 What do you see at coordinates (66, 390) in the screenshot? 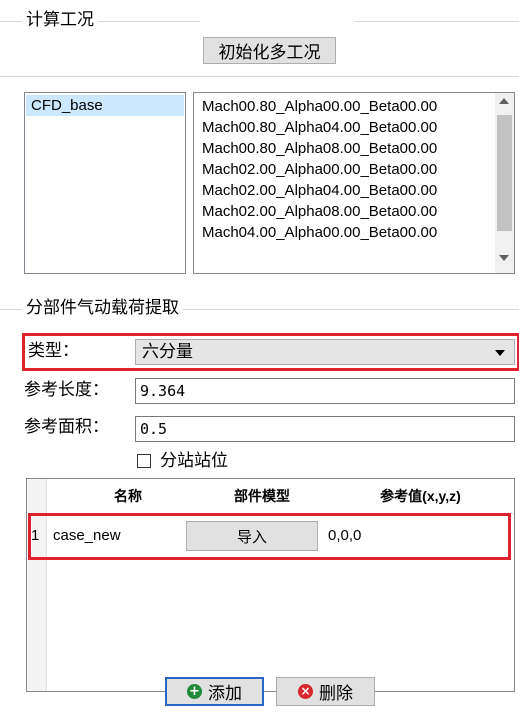
I see `ref-length-label: 参考长度：` at bounding box center [66, 390].